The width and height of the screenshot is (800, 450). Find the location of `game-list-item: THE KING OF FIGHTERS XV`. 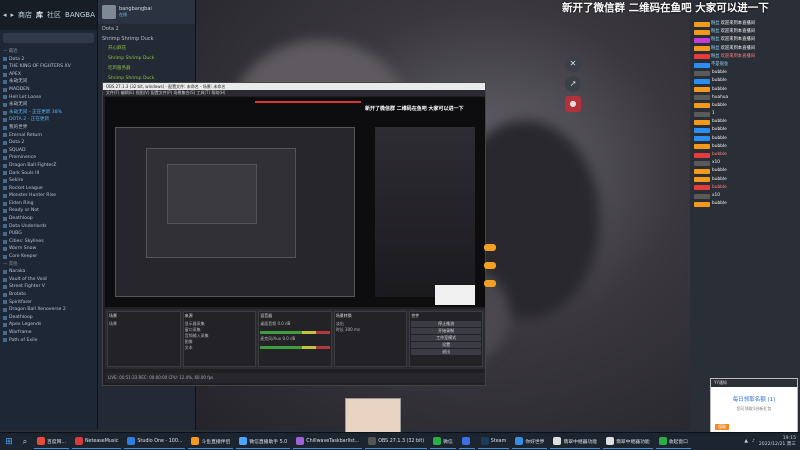

game-list-item: THE KING OF FIGHTERS XV is located at coordinates (48, 67).